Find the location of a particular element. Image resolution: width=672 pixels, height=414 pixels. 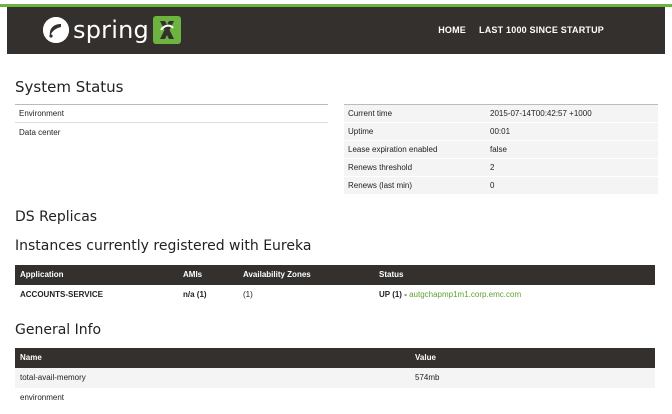

brand-logo: spring is located at coordinates (112, 30).